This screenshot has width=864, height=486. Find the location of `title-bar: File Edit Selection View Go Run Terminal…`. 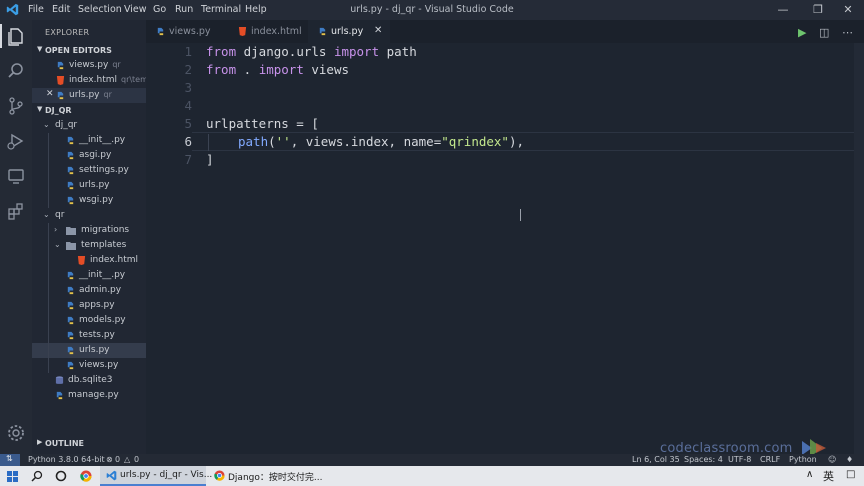

title-bar: File Edit Selection View Go Run Terminal… is located at coordinates (432, 10).